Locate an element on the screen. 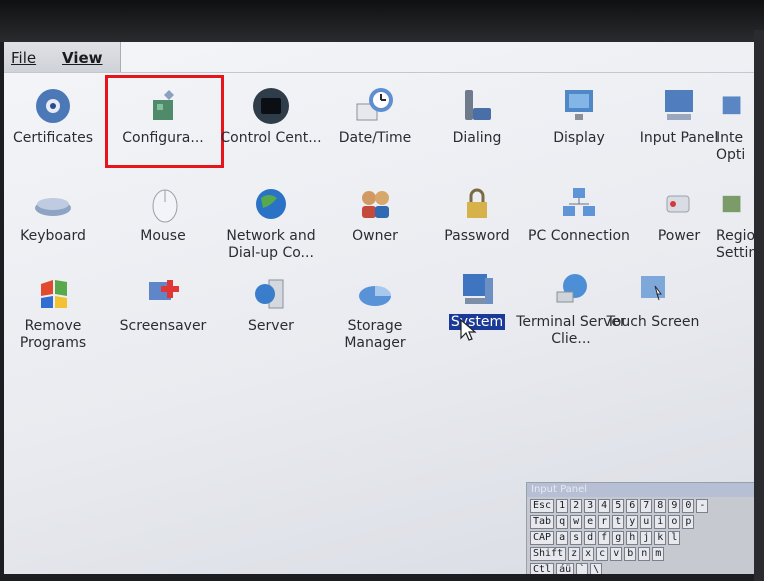 This screenshot has height=581, width=764. regional-settings-icon is located at coordinates (731, 204).